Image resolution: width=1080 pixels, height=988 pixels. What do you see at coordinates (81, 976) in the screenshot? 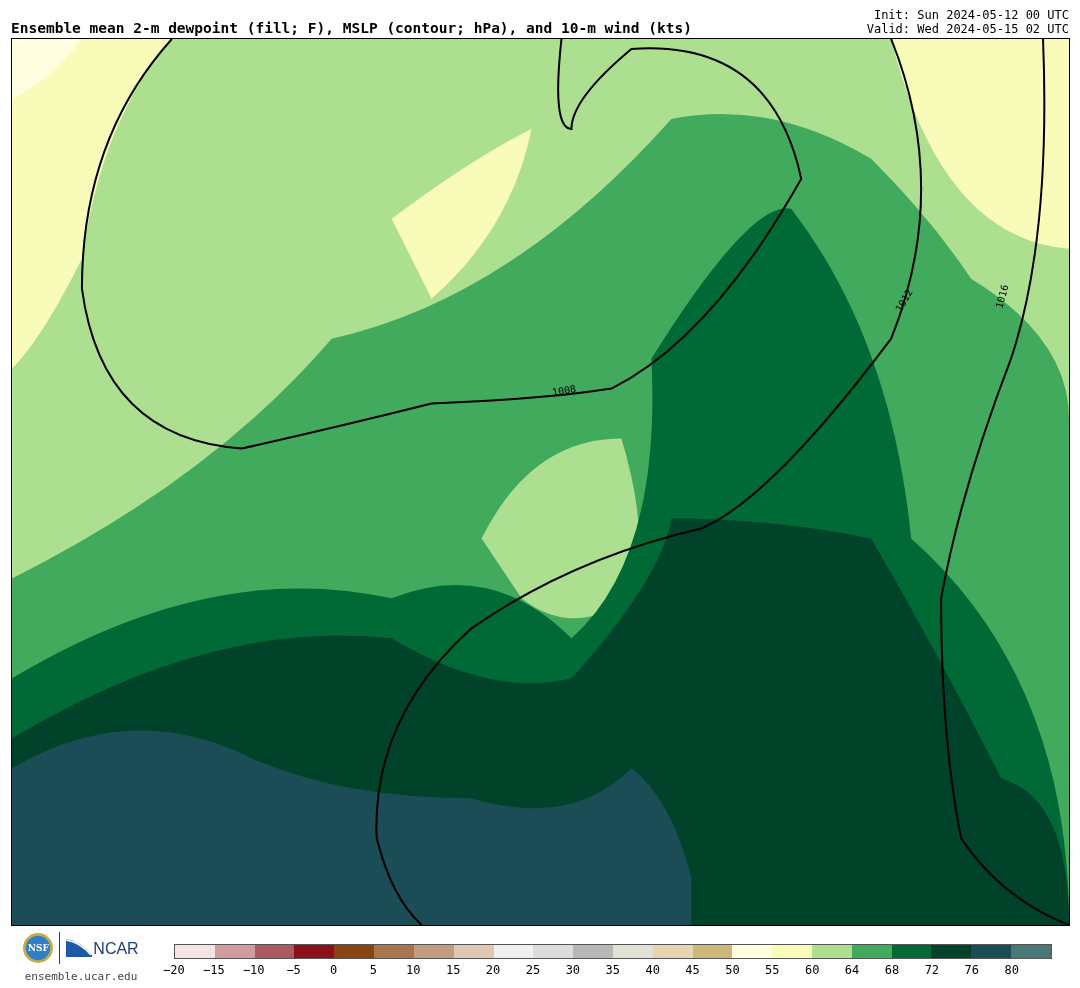
I see `site-url: ensemble.ucar.edu` at bounding box center [81, 976].